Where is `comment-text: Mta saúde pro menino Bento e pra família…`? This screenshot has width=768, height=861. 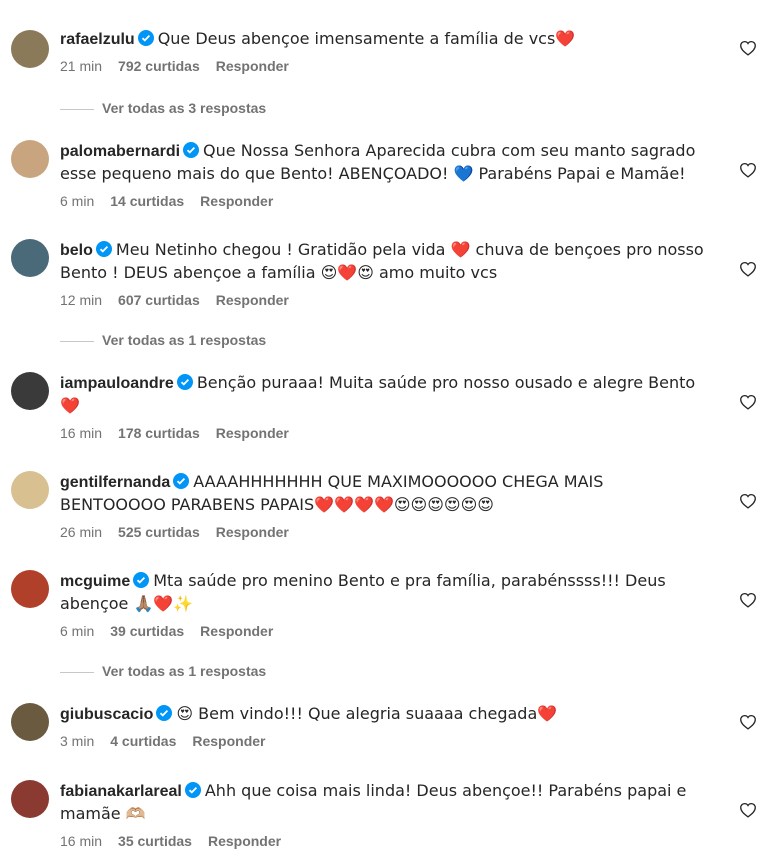 comment-text: Mta saúde pro menino Bento e pra família… is located at coordinates (363, 592).